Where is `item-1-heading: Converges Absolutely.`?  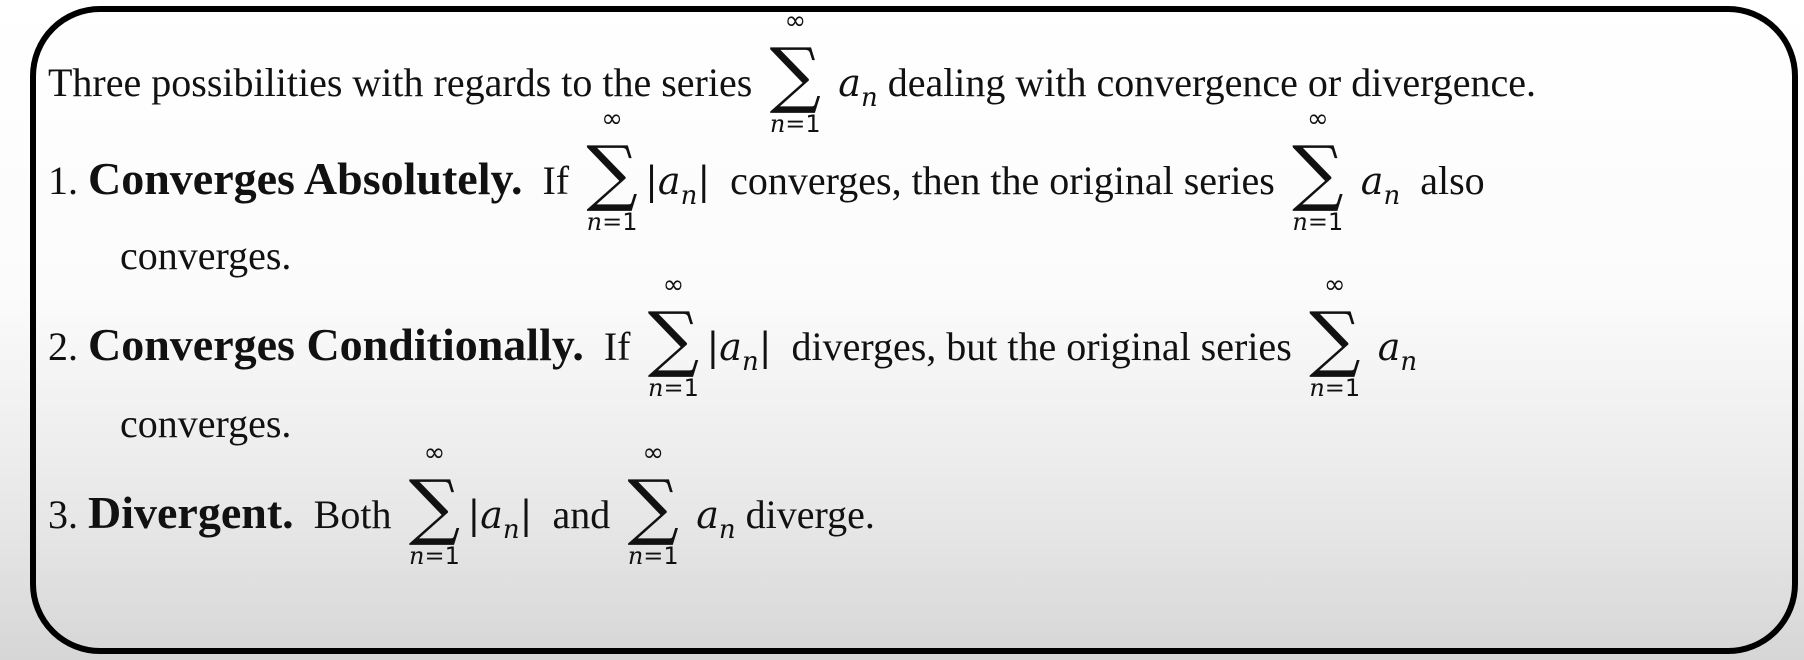 item-1-heading: Converges Absolutely. is located at coordinates (305, 178).